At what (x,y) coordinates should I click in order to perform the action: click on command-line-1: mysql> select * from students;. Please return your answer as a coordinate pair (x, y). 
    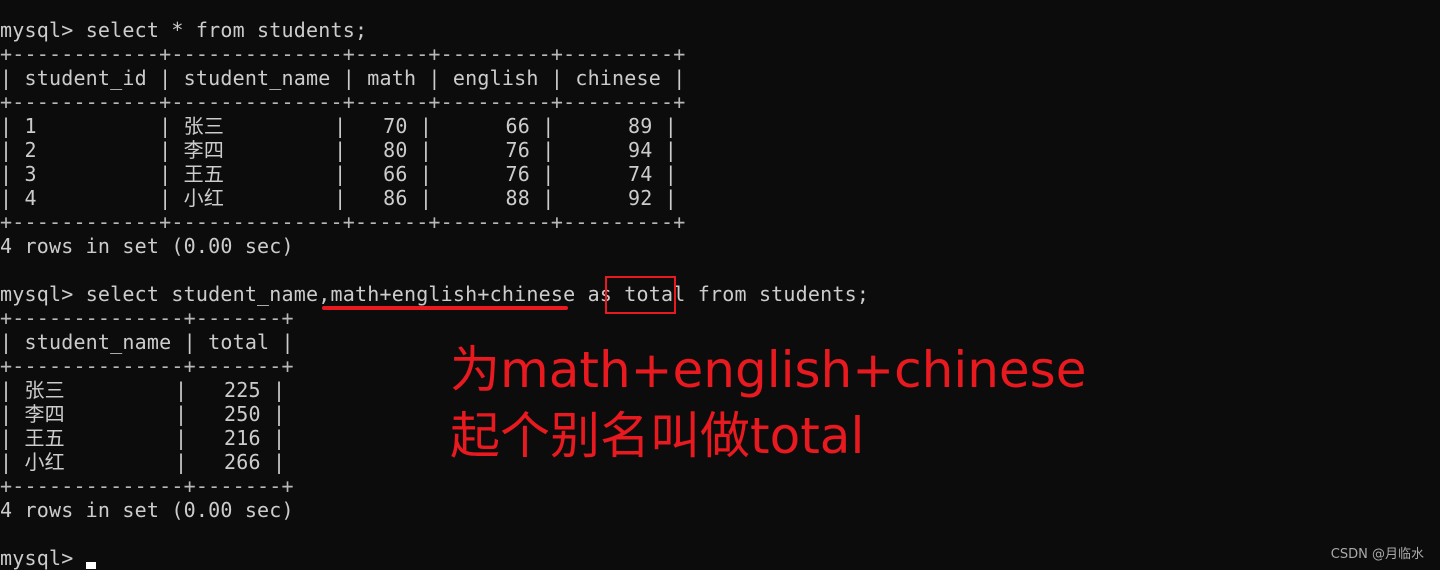
    Looking at the image, I should click on (184, 30).